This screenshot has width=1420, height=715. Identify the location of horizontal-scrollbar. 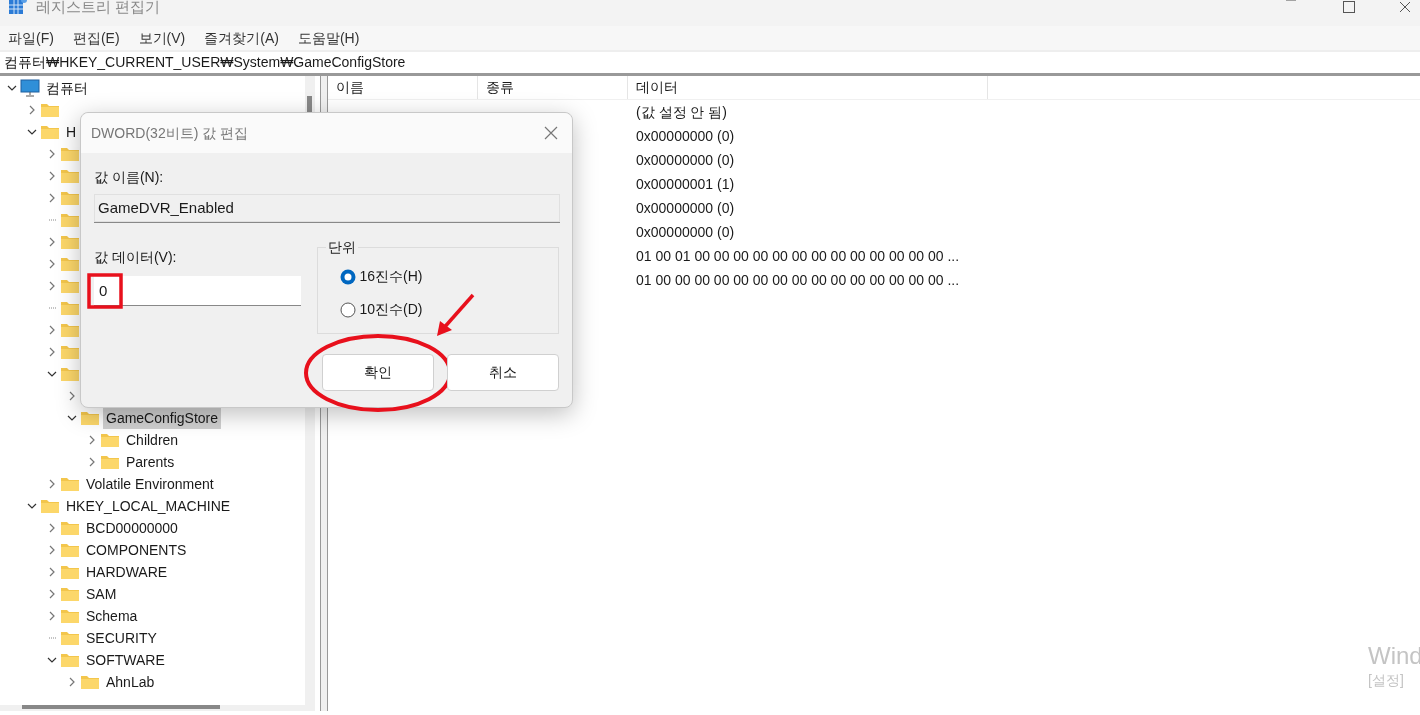
(152, 708).